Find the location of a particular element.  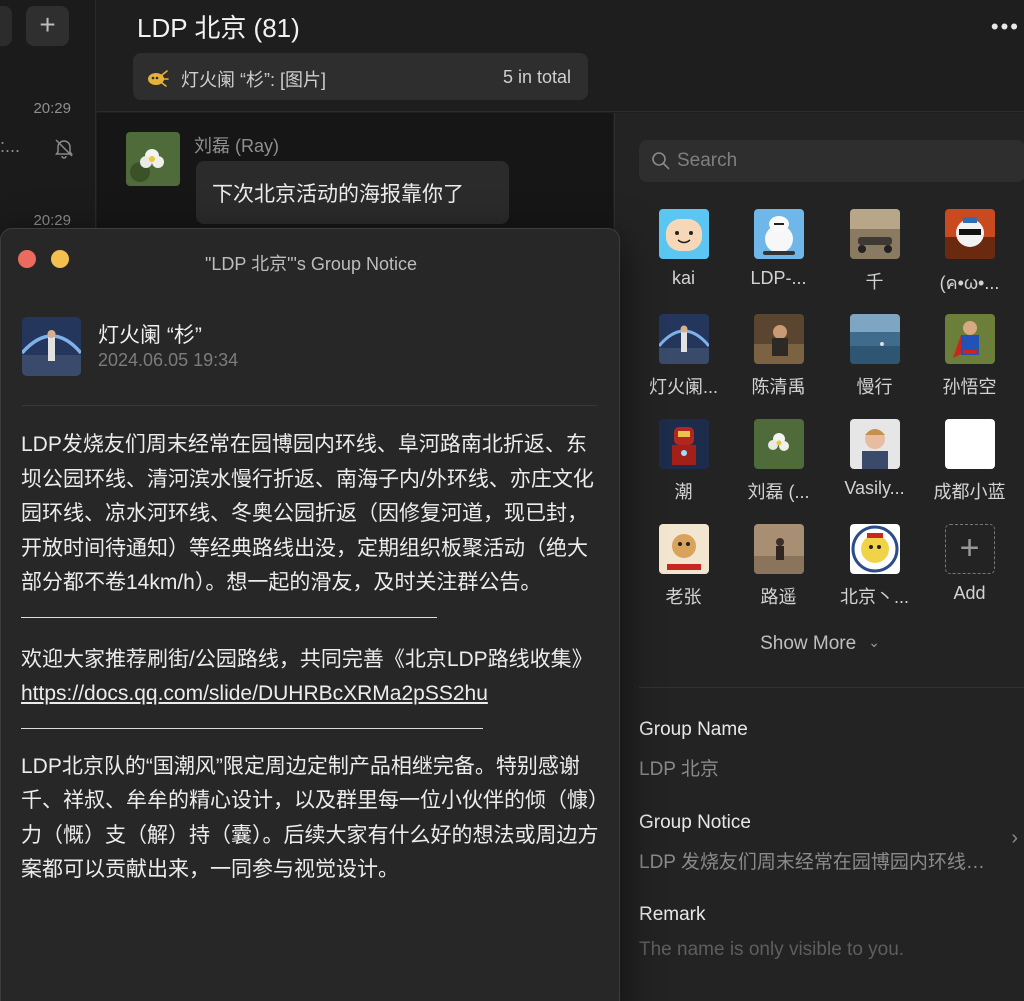

group-name-value: LDP 北京 is located at coordinates (679, 767).